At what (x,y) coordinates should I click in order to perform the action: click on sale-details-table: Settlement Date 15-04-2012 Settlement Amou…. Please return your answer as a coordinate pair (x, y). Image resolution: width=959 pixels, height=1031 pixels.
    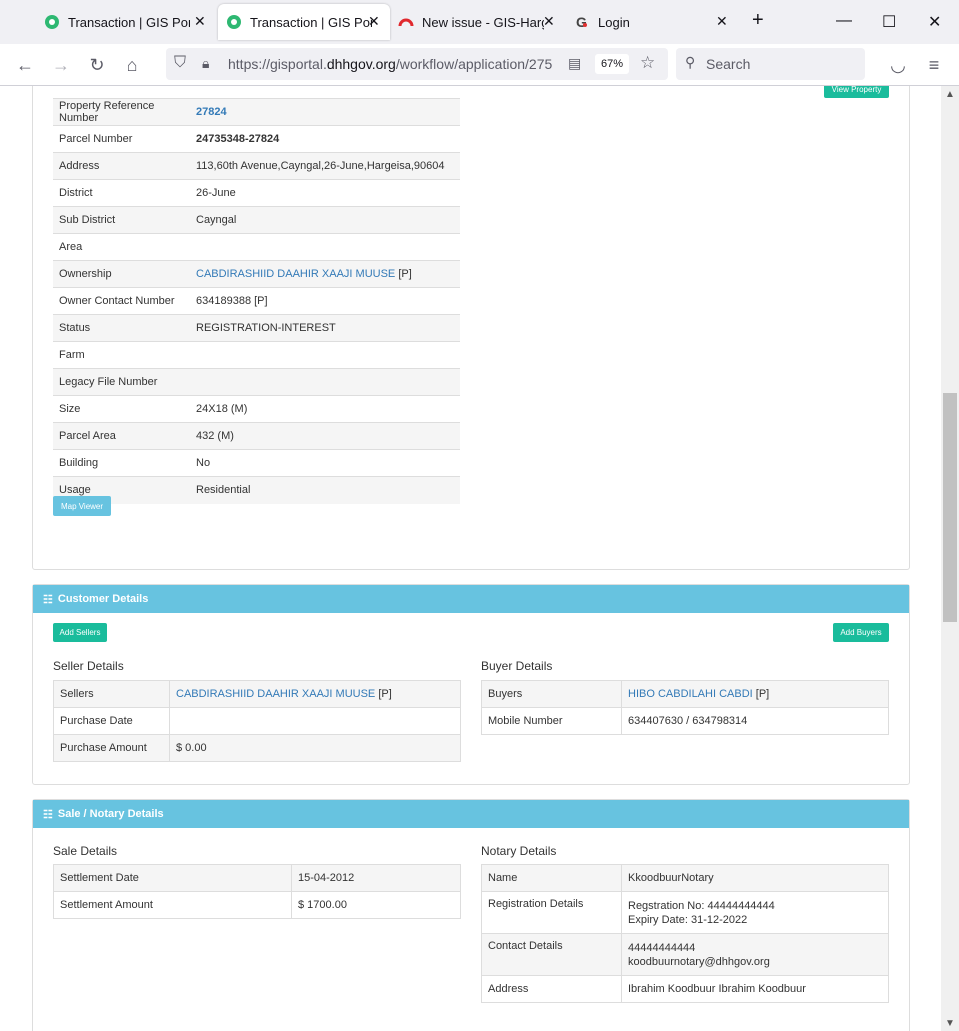
    Looking at the image, I should click on (257, 891).